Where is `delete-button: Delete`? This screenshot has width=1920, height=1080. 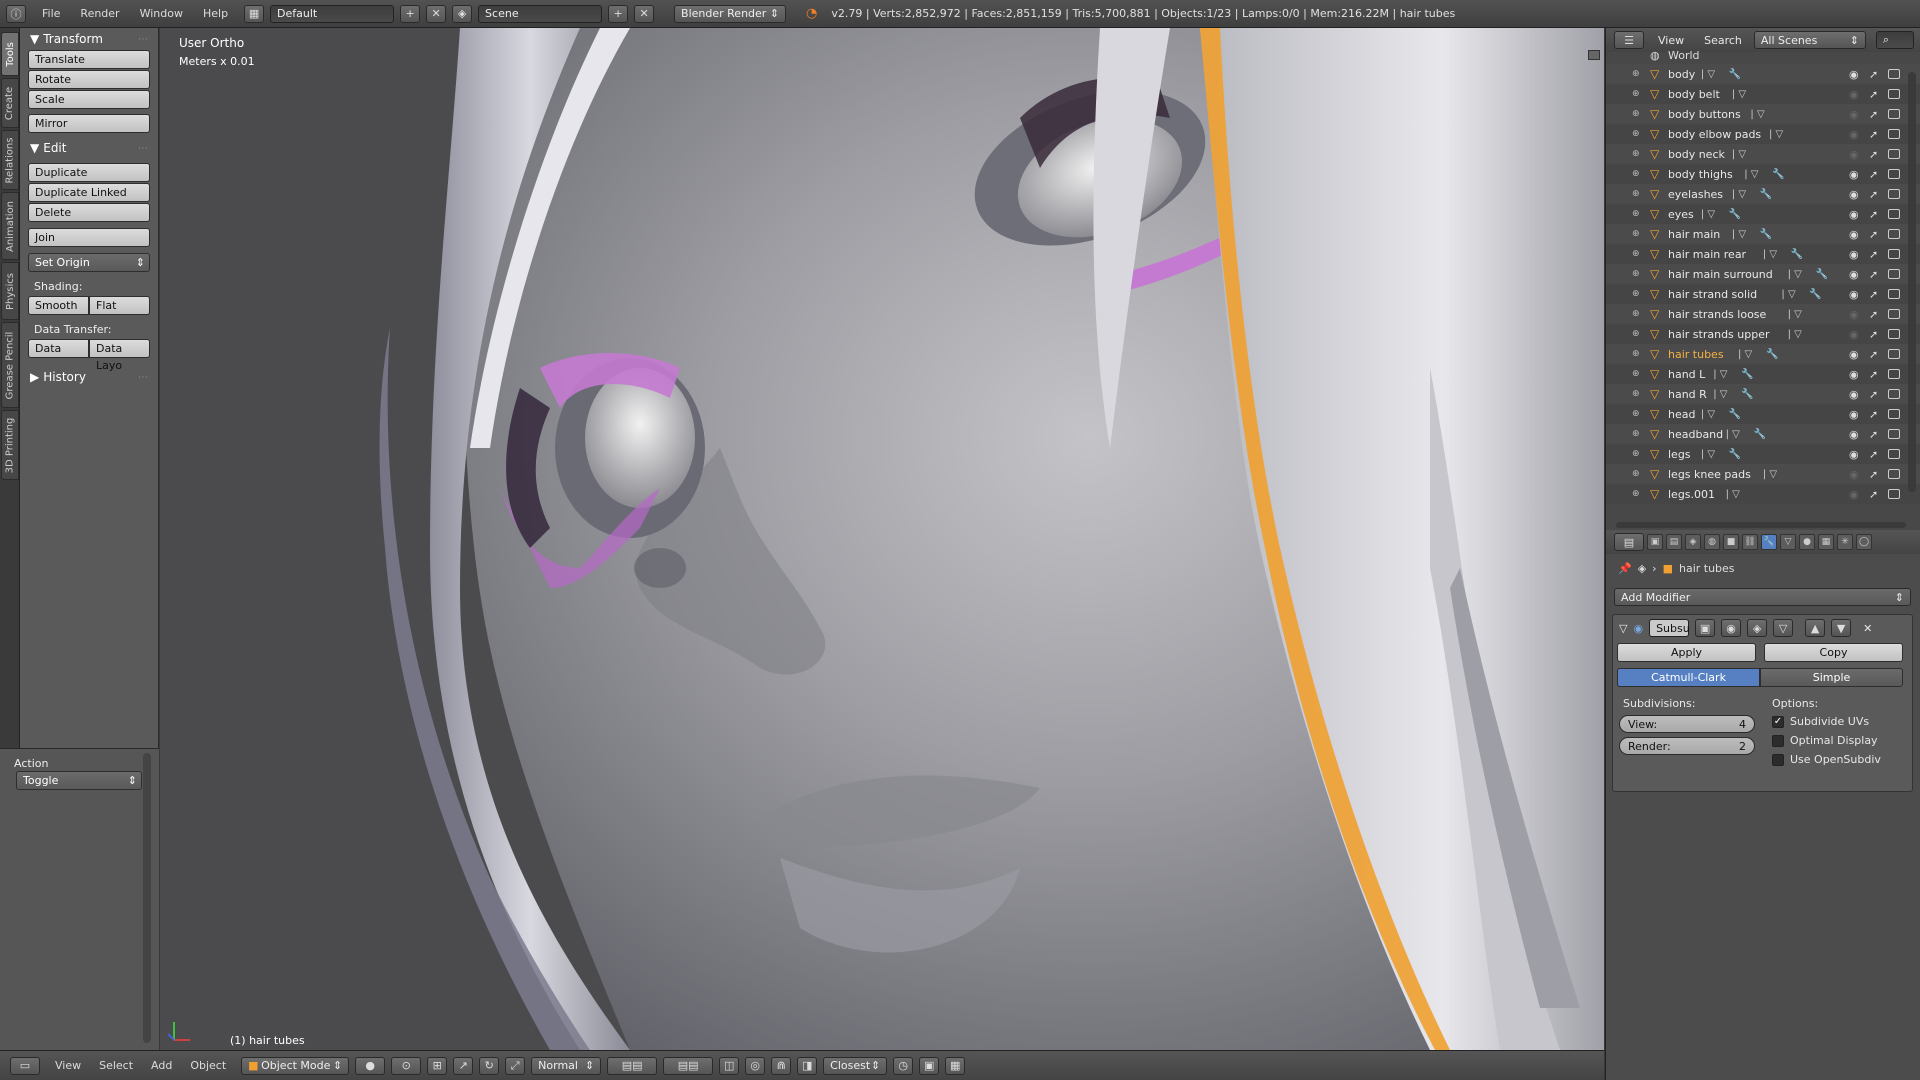 delete-button: Delete is located at coordinates (89, 212).